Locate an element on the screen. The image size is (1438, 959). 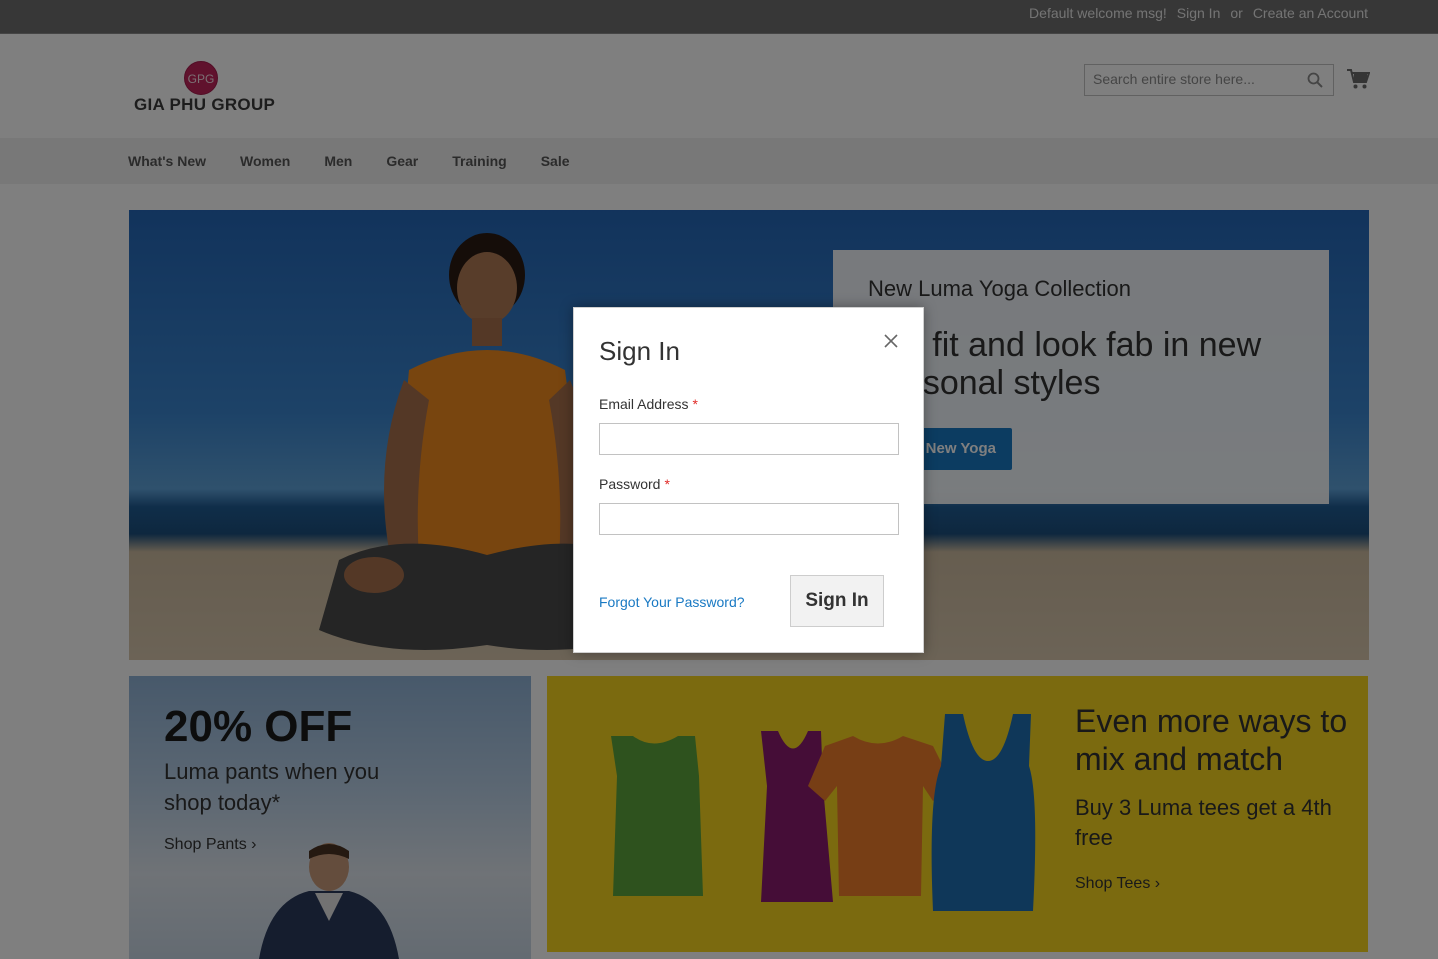
email-label: Email Address * is located at coordinates (648, 404).